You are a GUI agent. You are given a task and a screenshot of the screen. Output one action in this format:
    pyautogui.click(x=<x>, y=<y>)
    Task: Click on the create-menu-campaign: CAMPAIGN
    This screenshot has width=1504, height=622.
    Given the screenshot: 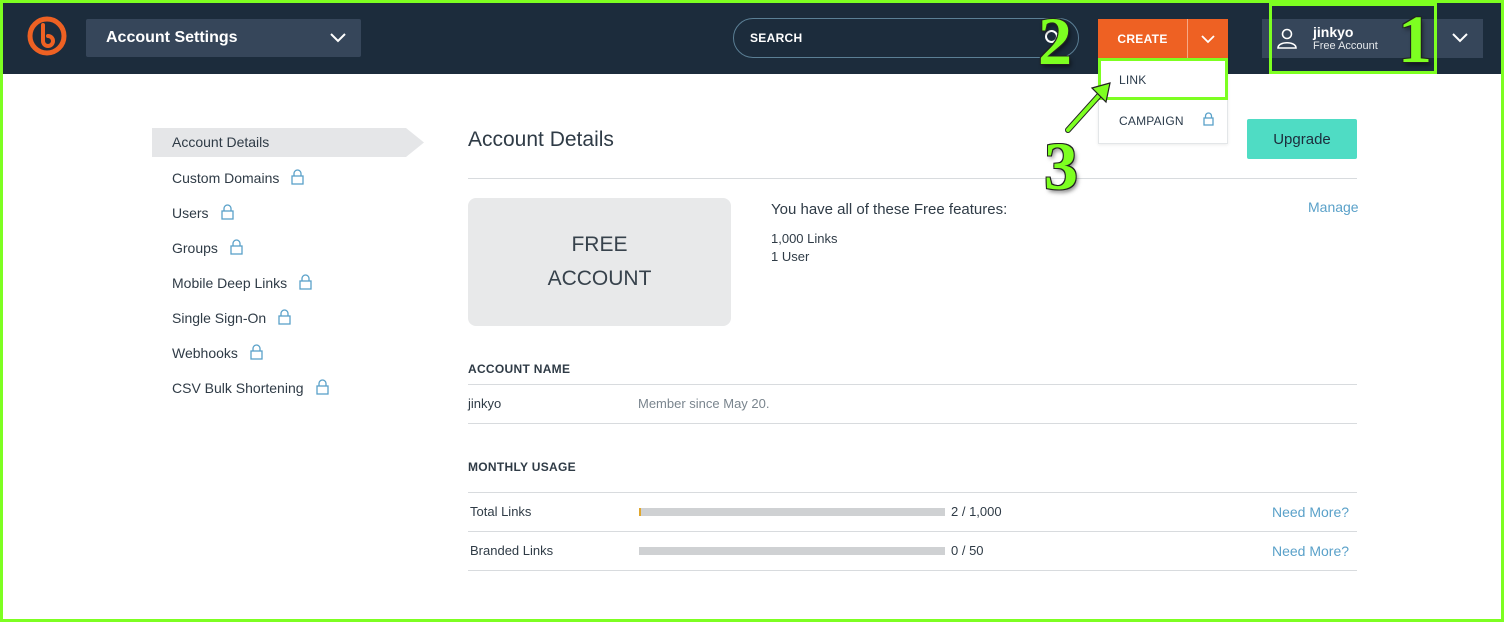 What is the action you would take?
    pyautogui.click(x=1151, y=121)
    